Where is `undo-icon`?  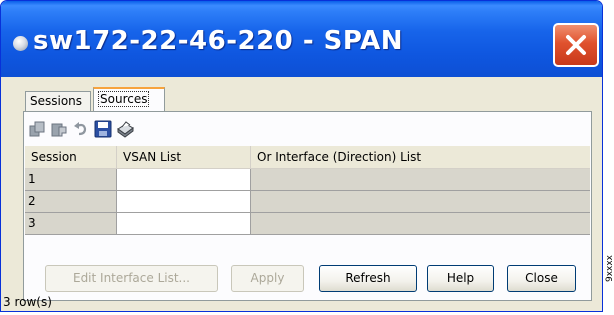
undo-icon is located at coordinates (81, 129).